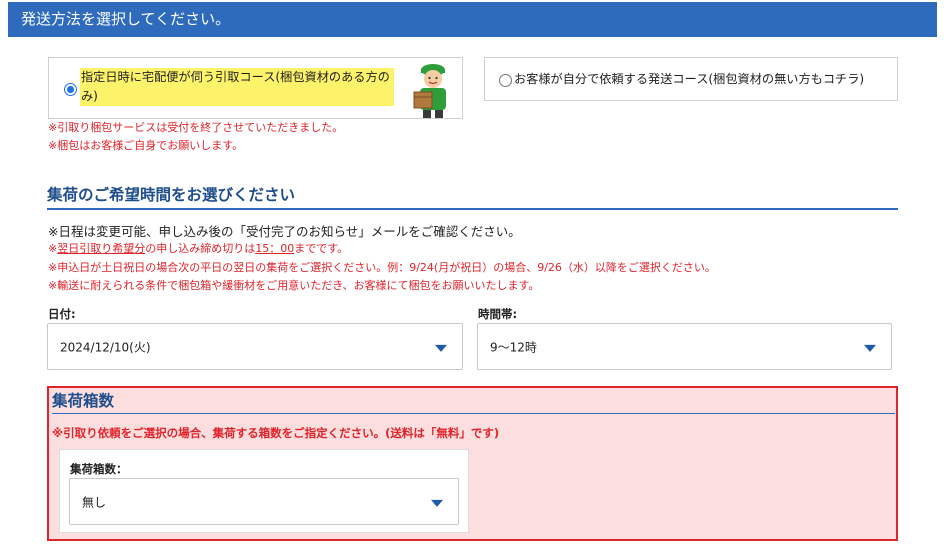 The width and height of the screenshot is (944, 551). Describe the element at coordinates (276, 433) in the screenshot. I see `box-count-note: ※引取り依頼をご選択の場合、集荷する箱数をご指定ください。(送料は「無料」です)` at that location.